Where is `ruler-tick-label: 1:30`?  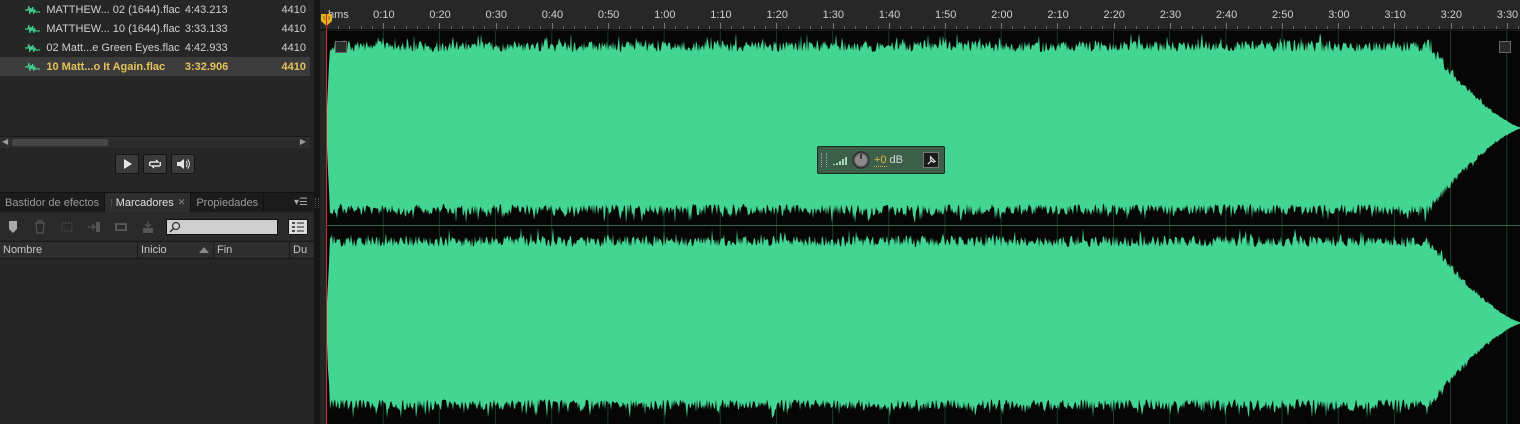
ruler-tick-label: 1:30 is located at coordinates (833, 15).